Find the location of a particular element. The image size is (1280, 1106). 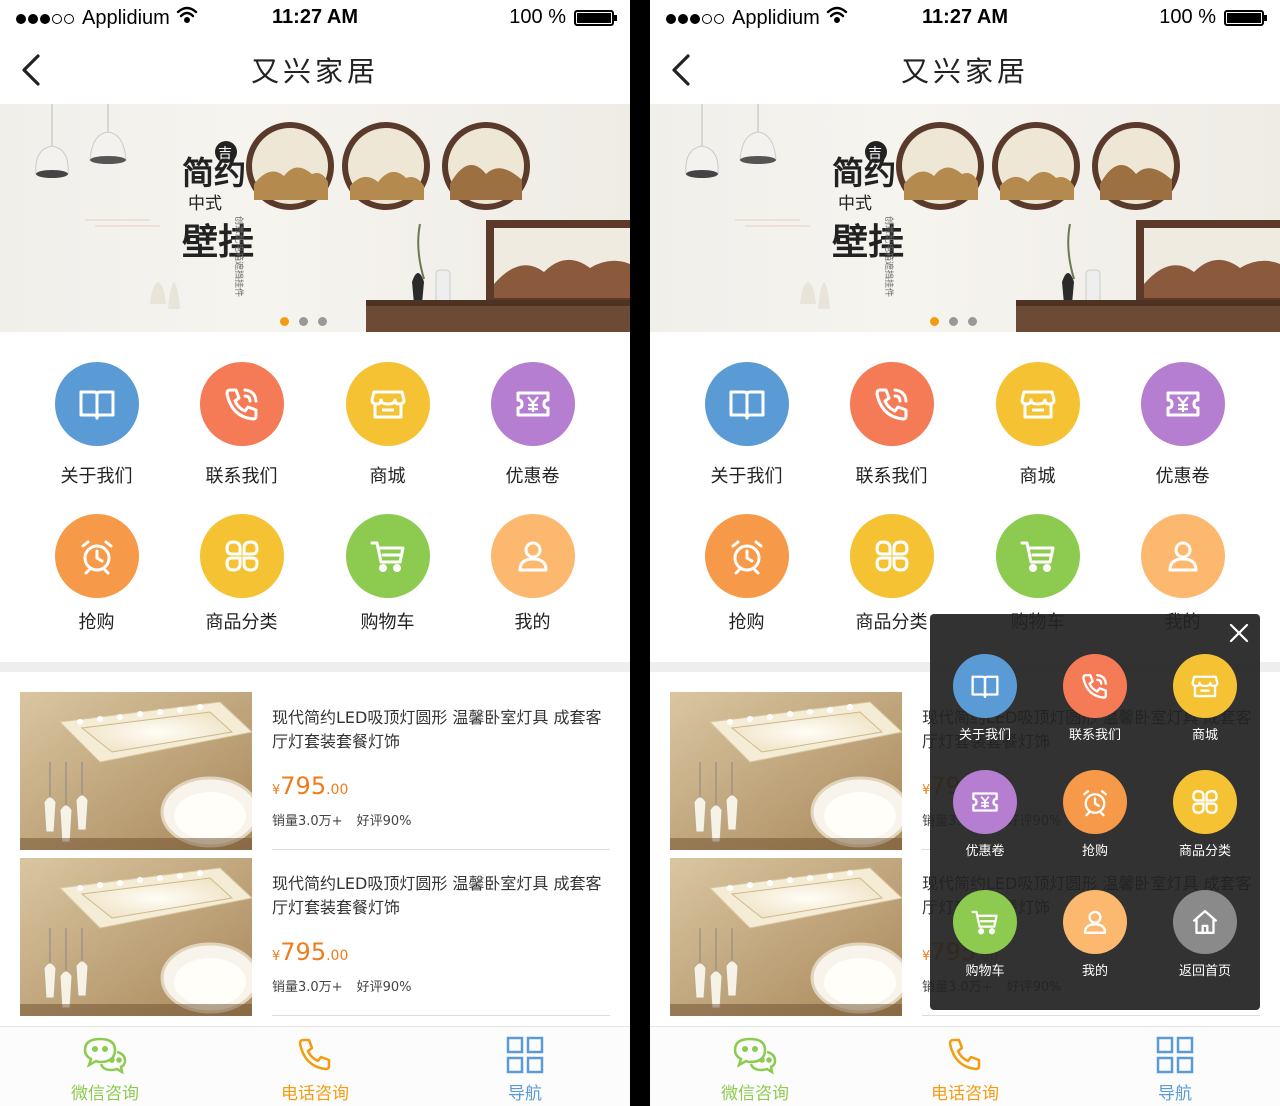

feature-icon-grid: 关于我们联系我们商城优惠卷抢购商品分类购物车我的 is located at coordinates (965, 497).